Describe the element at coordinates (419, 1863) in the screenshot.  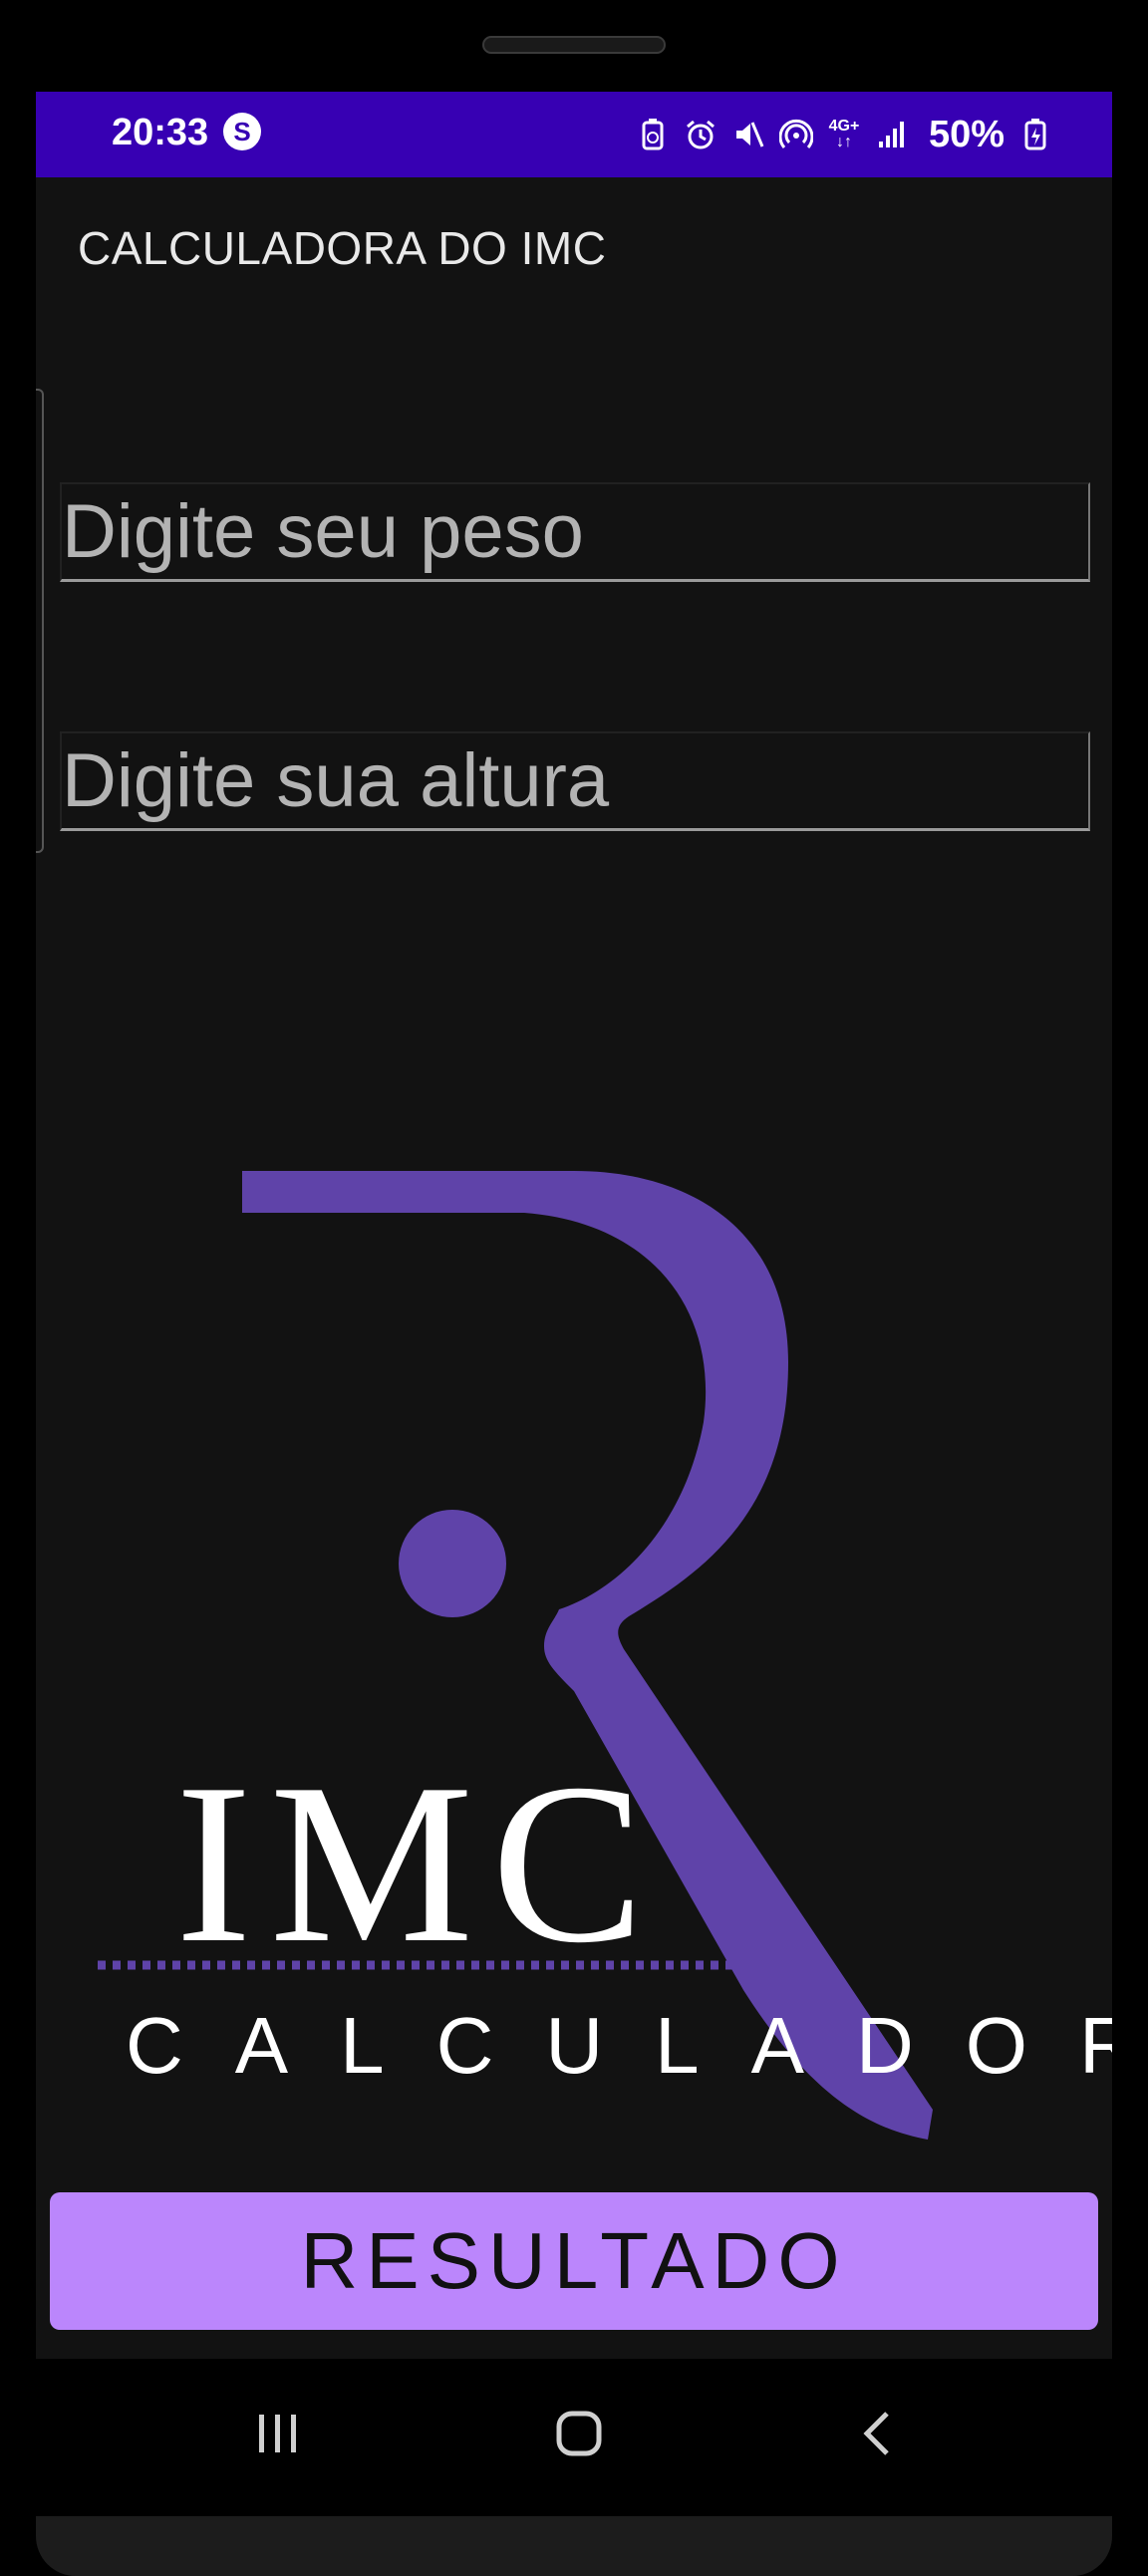
I see `logo-word: IMC` at that location.